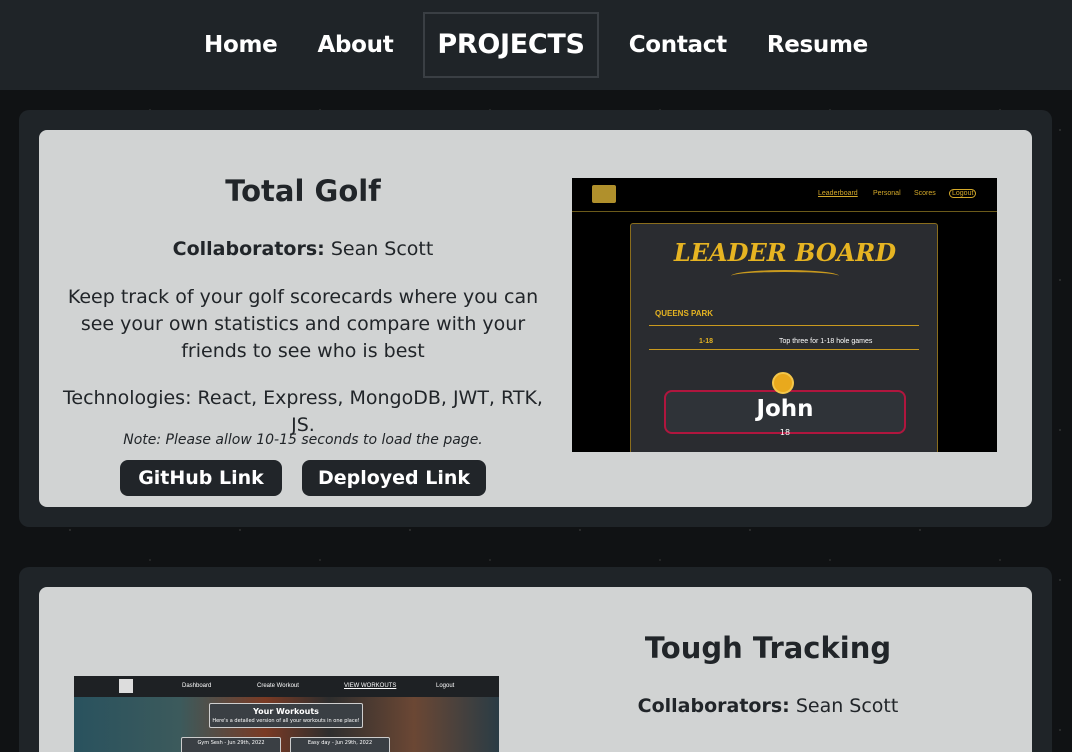 The height and width of the screenshot is (752, 1072). I want to click on project-title: Tough Tracking, so click(768, 648).